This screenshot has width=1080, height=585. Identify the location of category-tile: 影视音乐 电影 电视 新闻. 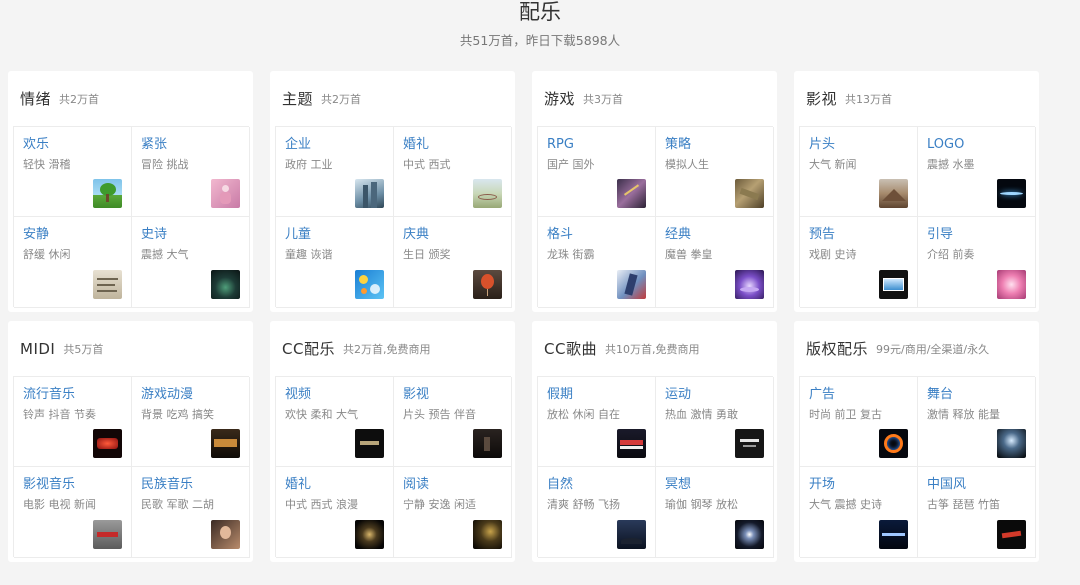
(73, 512).